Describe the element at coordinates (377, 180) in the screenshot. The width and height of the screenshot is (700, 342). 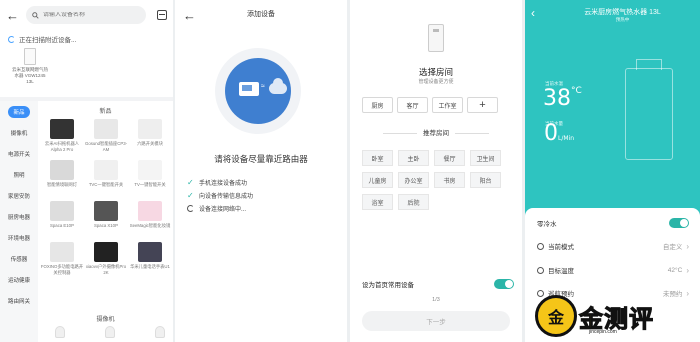
I see `recommended-room-option: 儿童房` at that location.